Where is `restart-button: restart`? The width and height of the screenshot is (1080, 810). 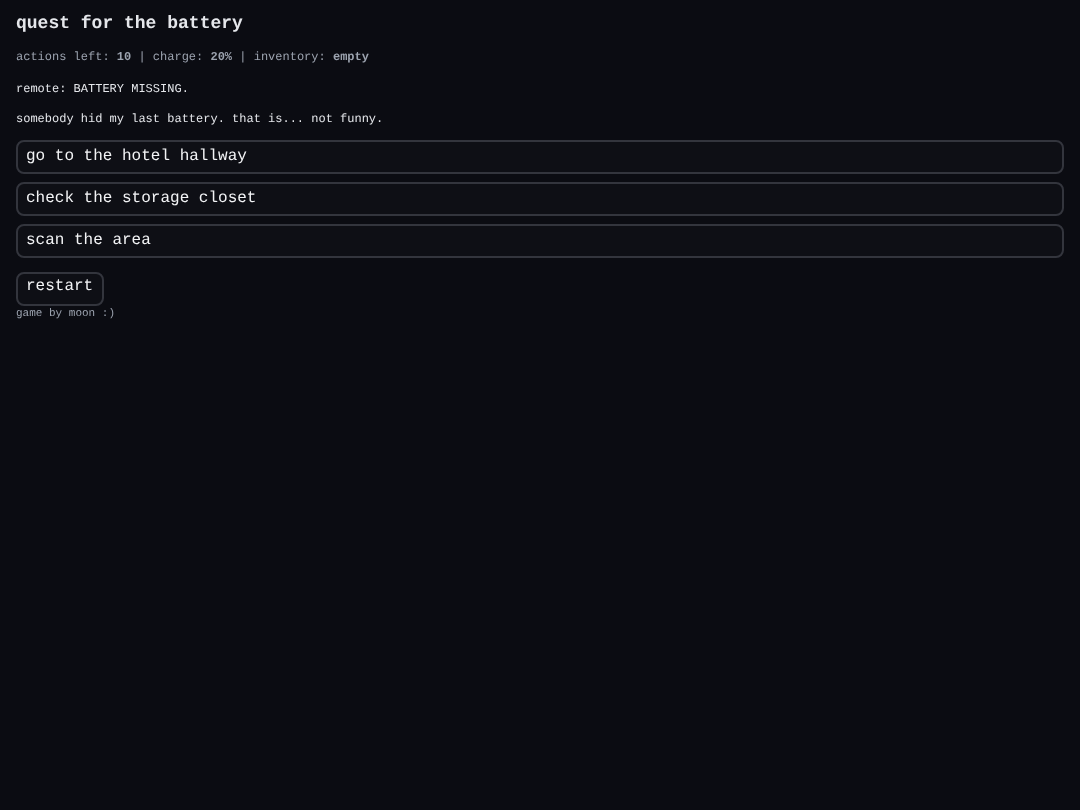 restart-button: restart is located at coordinates (60, 288).